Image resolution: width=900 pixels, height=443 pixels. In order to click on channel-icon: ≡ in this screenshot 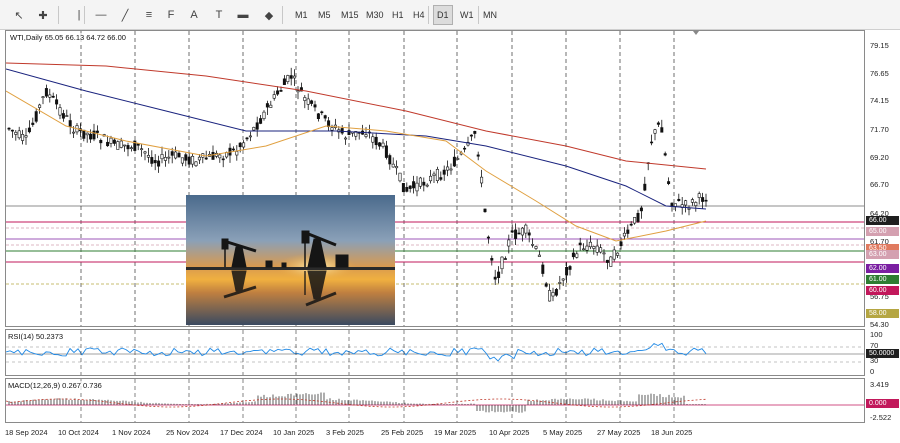, I will do `click(149, 15)`.